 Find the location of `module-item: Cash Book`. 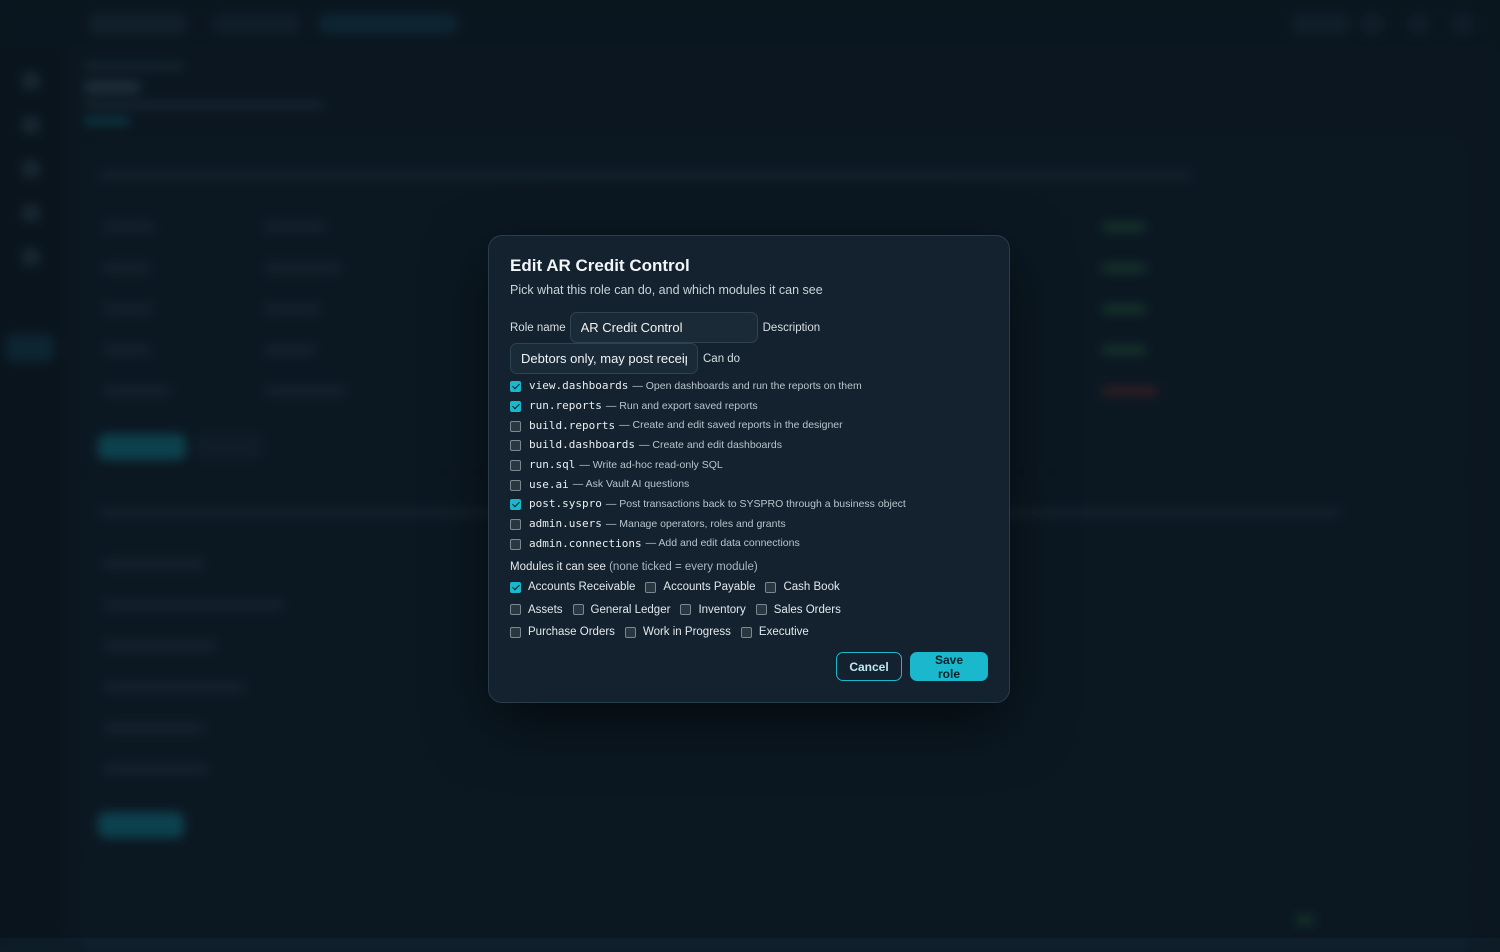

module-item: Cash Book is located at coordinates (802, 587).